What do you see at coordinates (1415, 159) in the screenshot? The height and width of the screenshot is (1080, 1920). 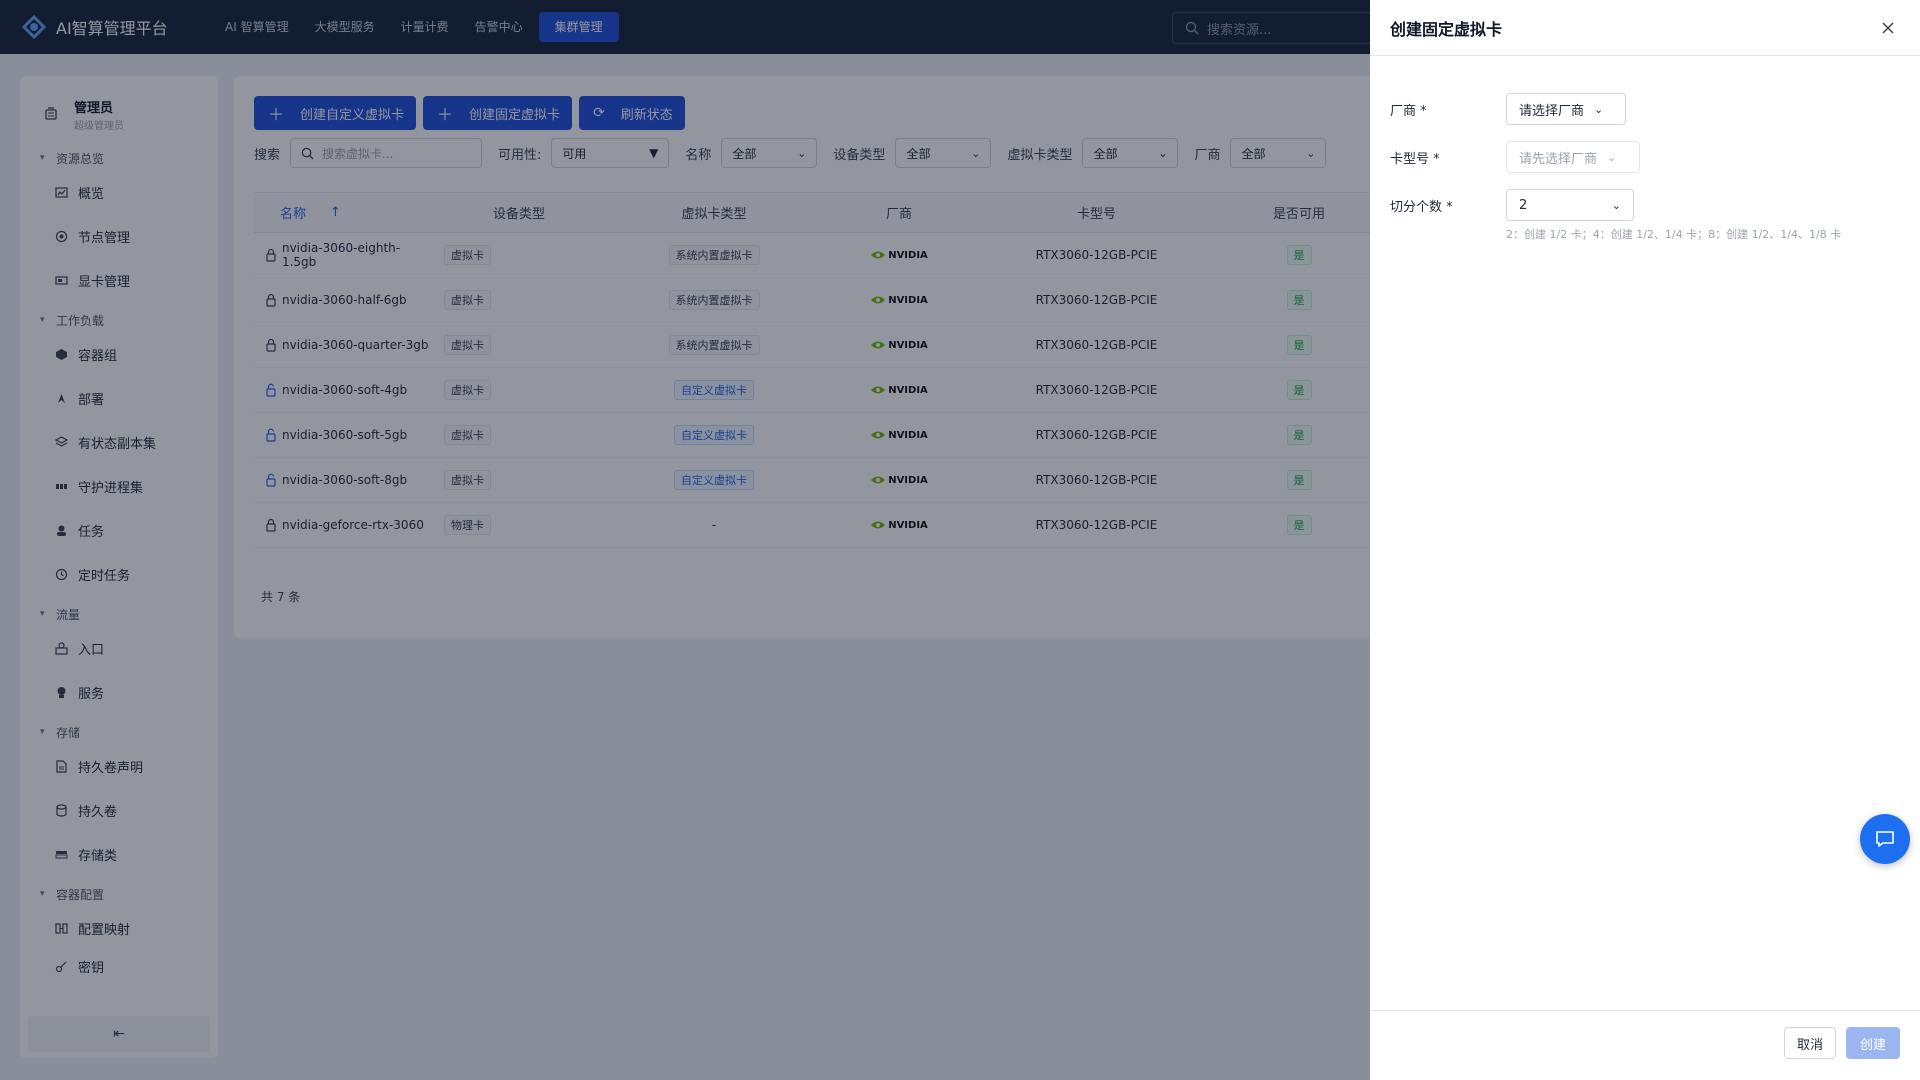 I see `model-field-label: 卡型号 *` at bounding box center [1415, 159].